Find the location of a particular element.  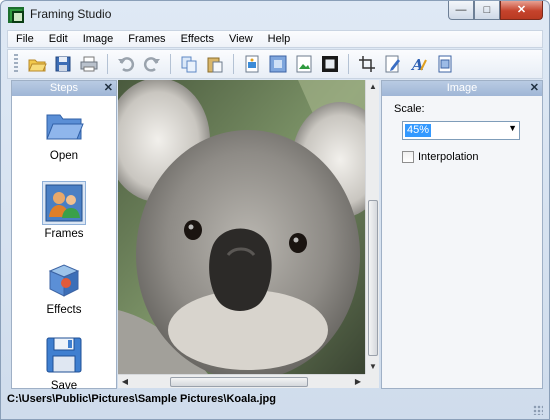

open-folder-icon is located at coordinates (37, 64).